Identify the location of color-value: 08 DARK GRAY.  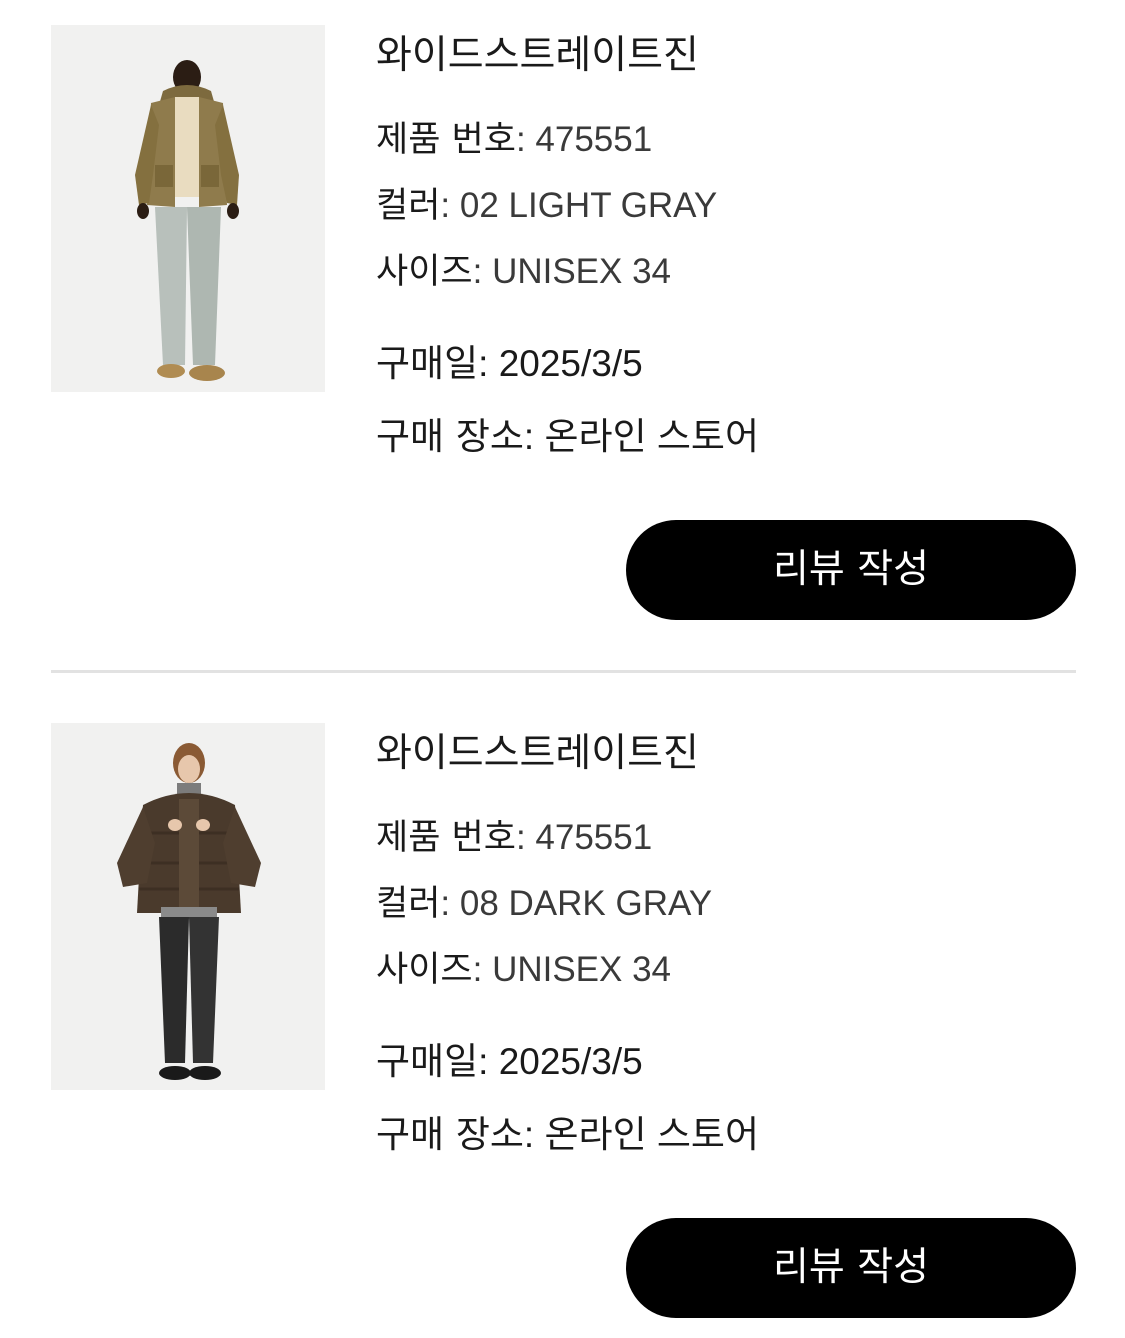
(586, 903).